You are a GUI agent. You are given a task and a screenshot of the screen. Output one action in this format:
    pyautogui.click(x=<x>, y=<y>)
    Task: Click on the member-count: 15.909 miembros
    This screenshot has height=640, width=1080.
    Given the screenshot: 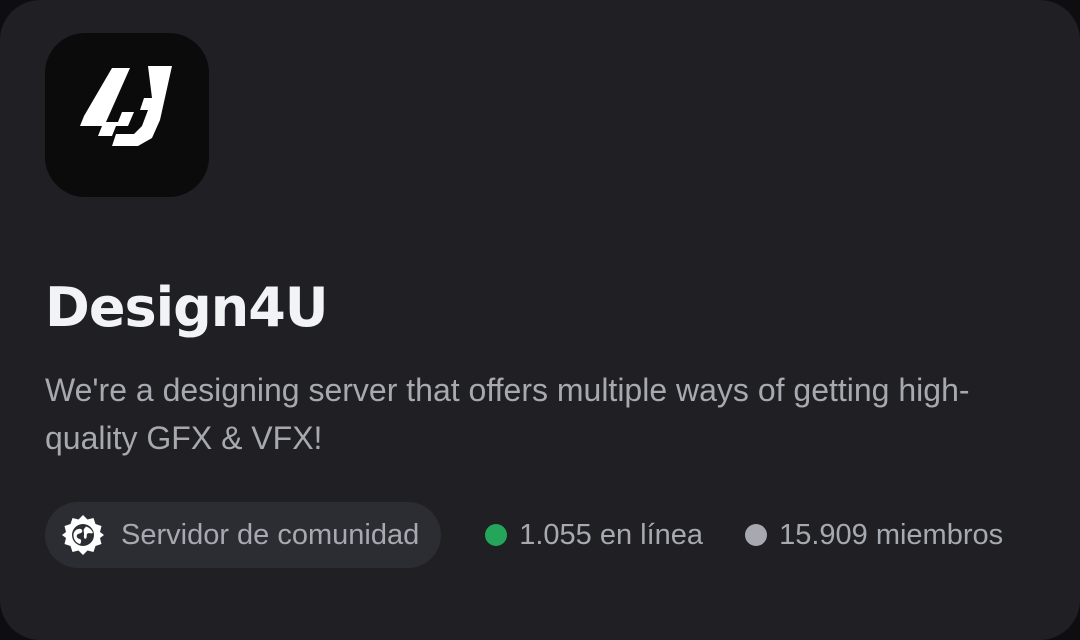 What is the action you would take?
    pyautogui.click(x=874, y=535)
    